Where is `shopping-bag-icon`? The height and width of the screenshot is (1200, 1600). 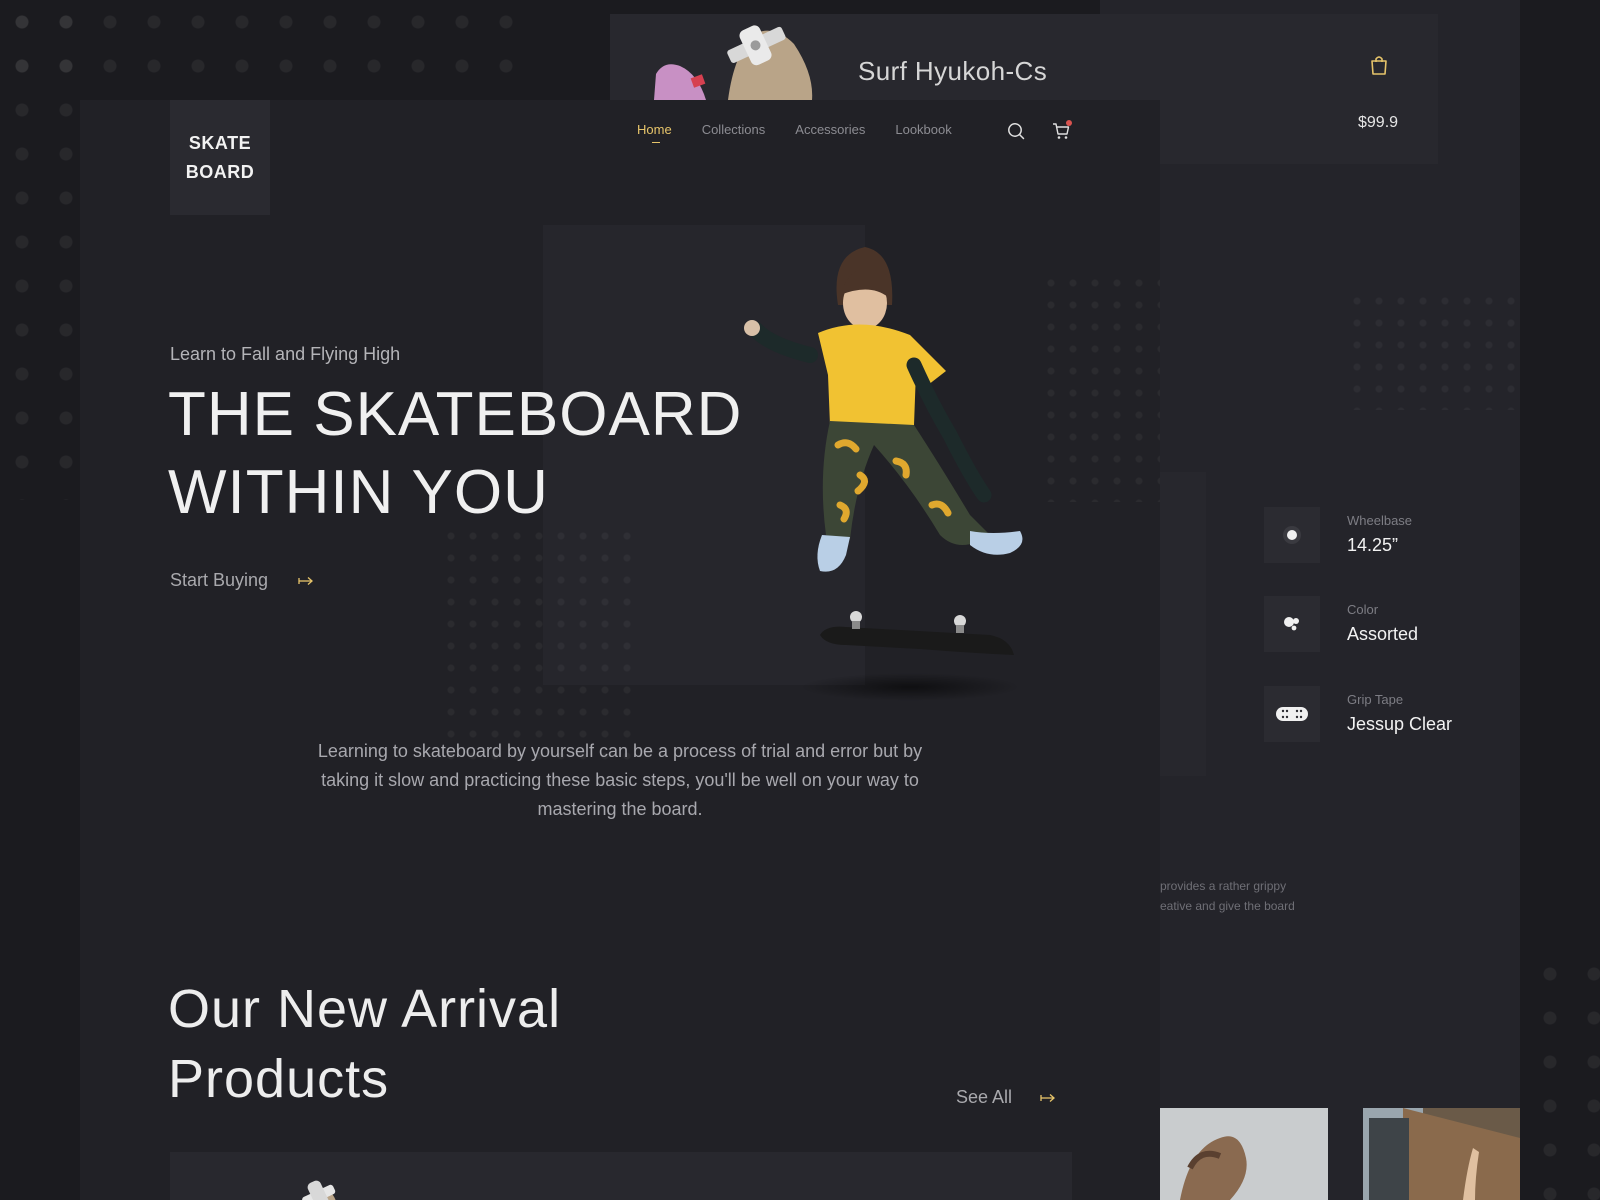 shopping-bag-icon is located at coordinates (1379, 65).